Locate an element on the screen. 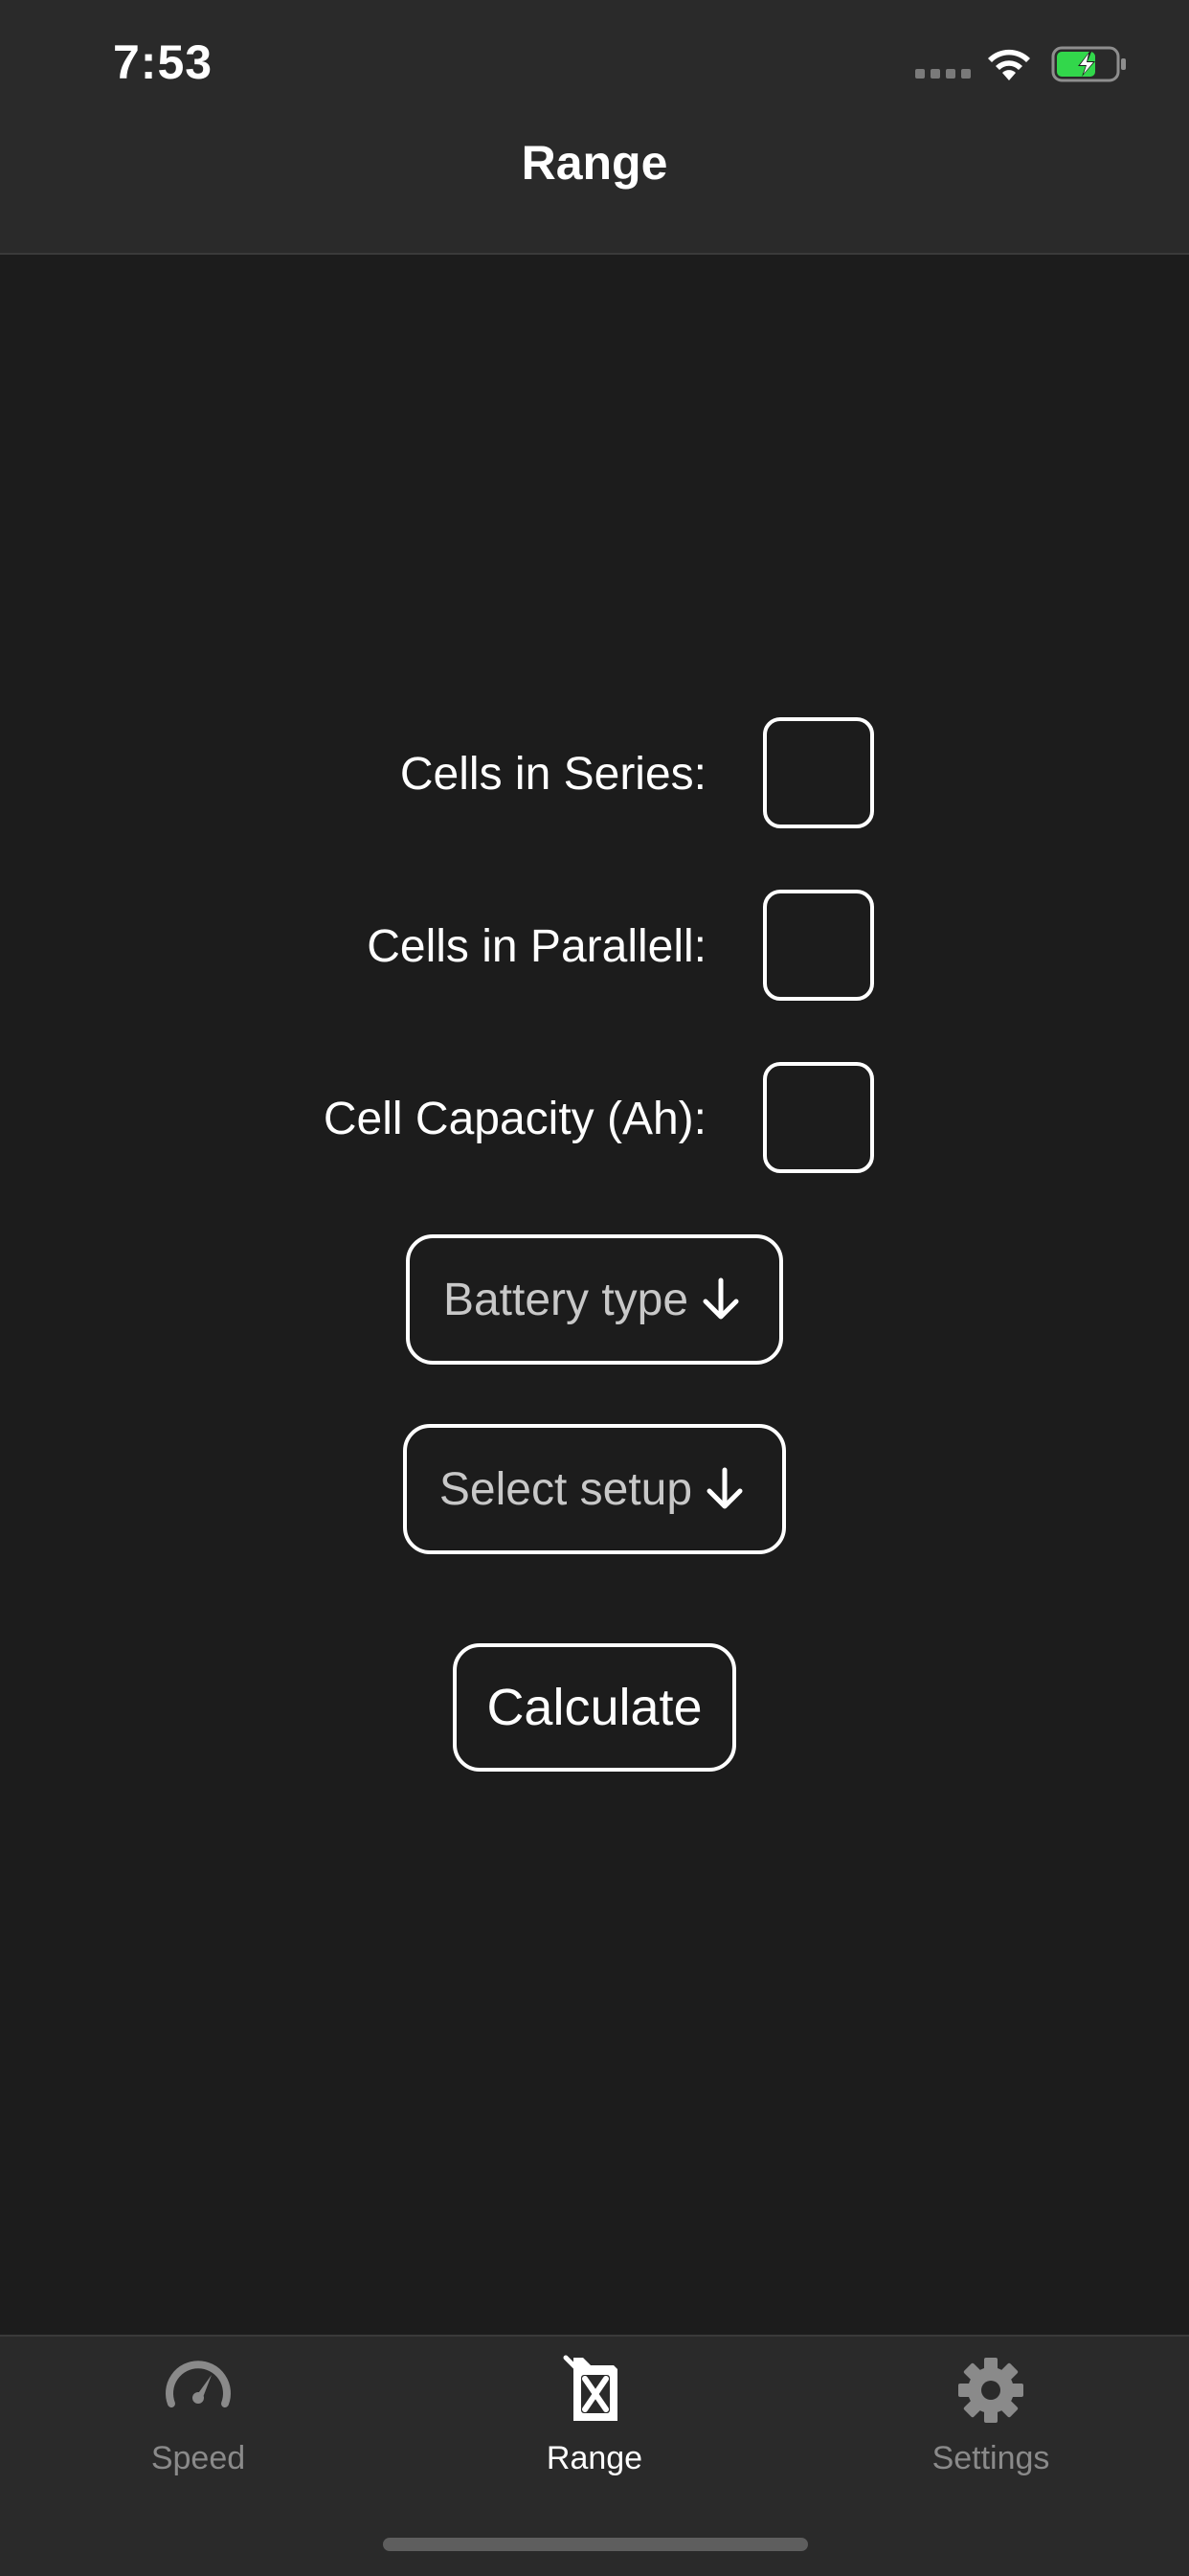 This screenshot has width=1189, height=2576. status-bar: 7:53 is located at coordinates (594, 67).